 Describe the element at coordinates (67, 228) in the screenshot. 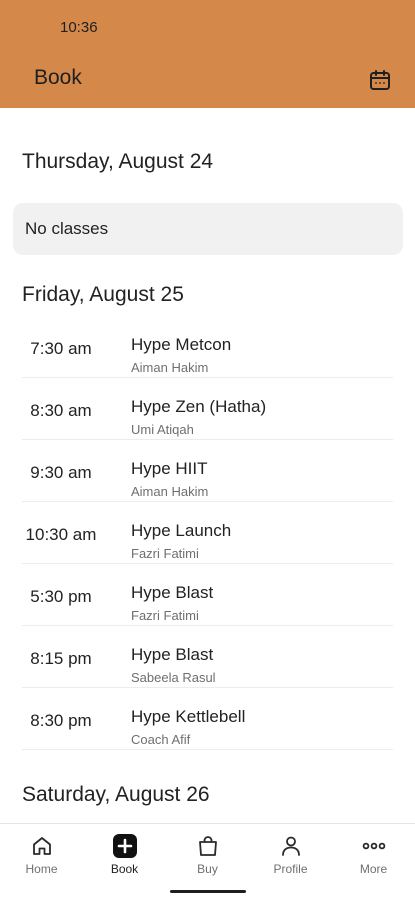

I see `no-classes-text: No classes` at that location.